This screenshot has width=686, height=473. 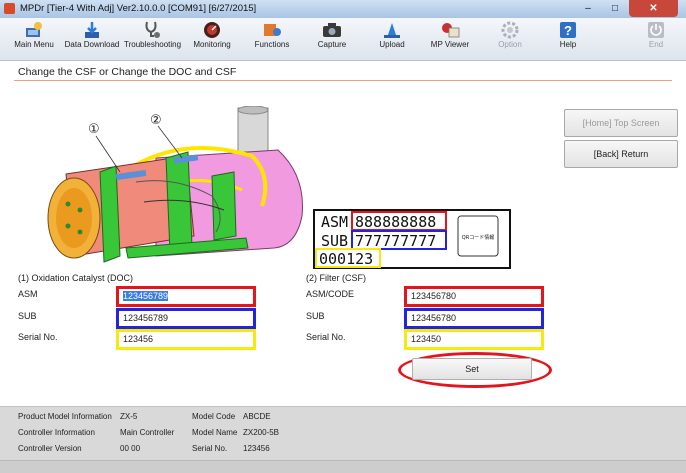 What do you see at coordinates (212, 30) in the screenshot?
I see `monitoring-icon` at bounding box center [212, 30].